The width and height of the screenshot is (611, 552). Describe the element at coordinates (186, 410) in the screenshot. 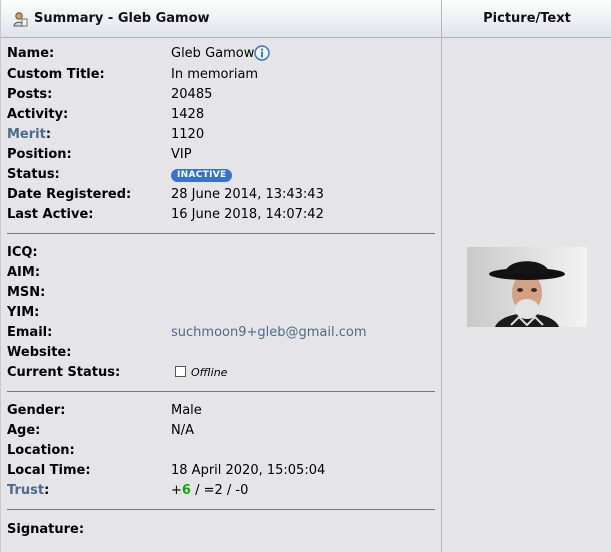

I see `gender-value: Male` at that location.